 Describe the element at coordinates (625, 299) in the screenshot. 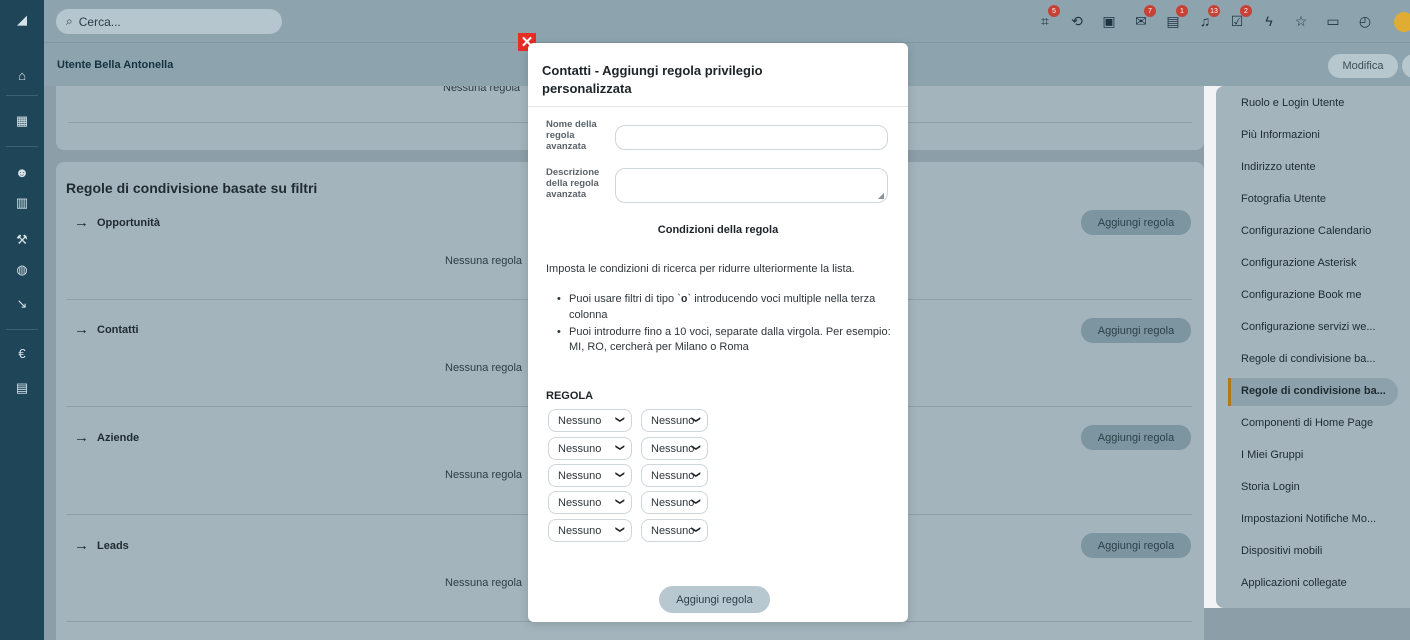

I see `hint-text: Puoi usare filtri di tipo `` at that location.